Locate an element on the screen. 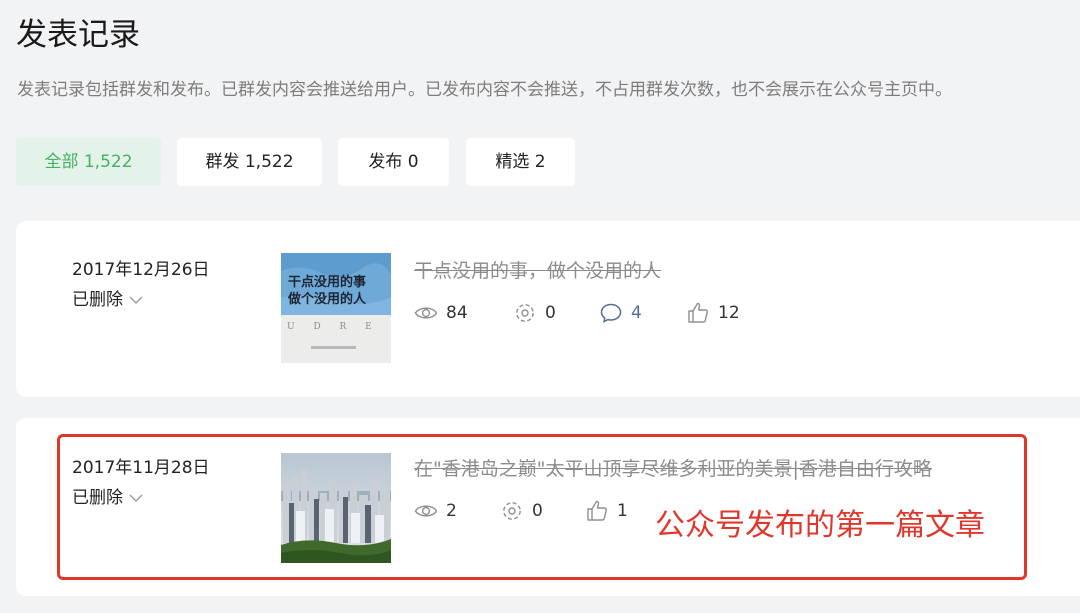 The height and width of the screenshot is (613, 1080). thumbnail-letters: U D R E is located at coordinates (333, 327).